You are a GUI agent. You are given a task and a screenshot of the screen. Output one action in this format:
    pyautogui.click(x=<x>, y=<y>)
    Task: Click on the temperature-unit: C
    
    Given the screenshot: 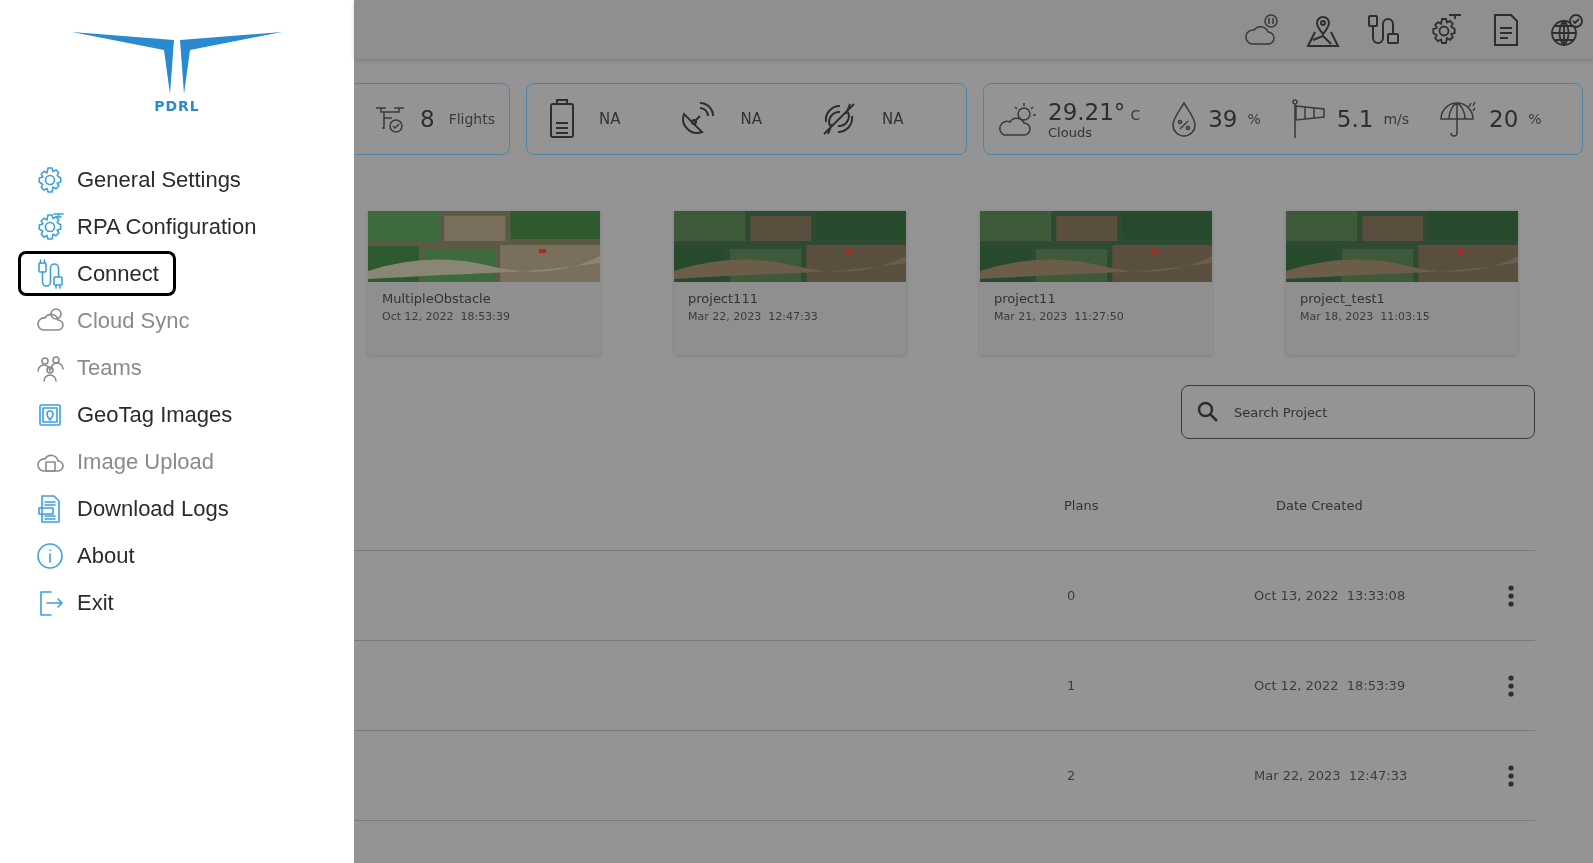 What is the action you would take?
    pyautogui.click(x=1135, y=114)
    